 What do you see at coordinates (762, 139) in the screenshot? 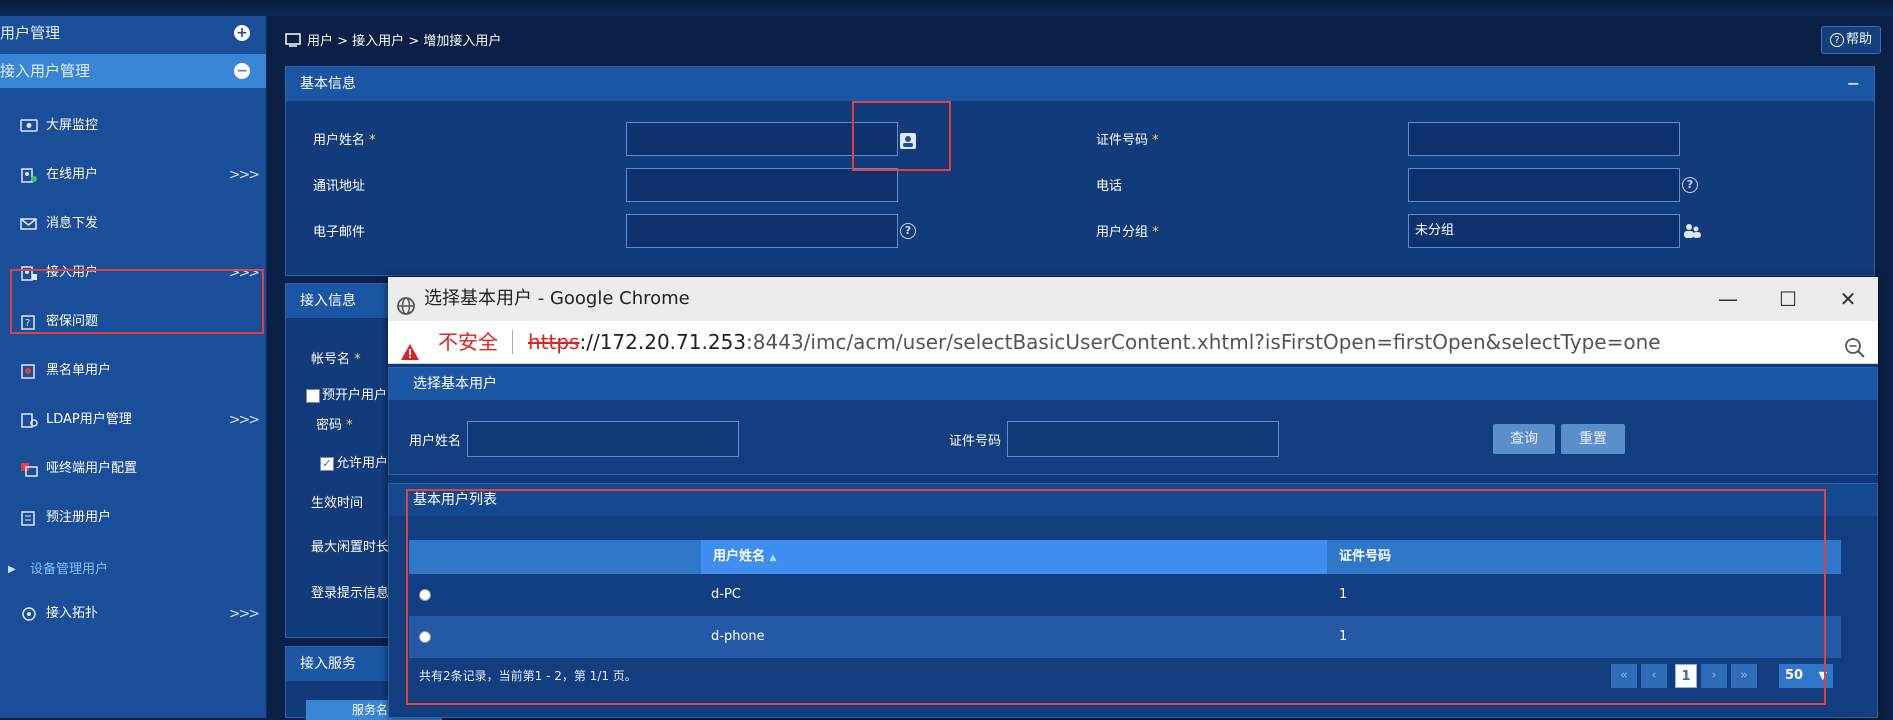
I see `user-name-input` at bounding box center [762, 139].